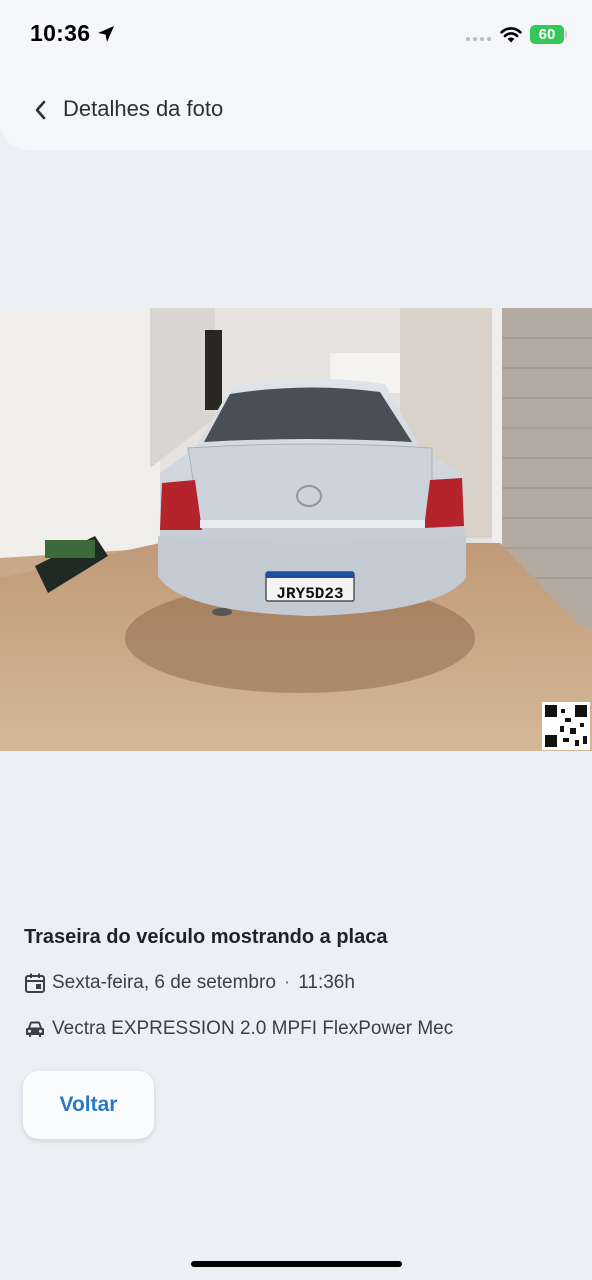 This screenshot has height=1280, width=592. Describe the element at coordinates (309, 594) in the screenshot. I see `license-plate-text: JRY5D23` at that location.